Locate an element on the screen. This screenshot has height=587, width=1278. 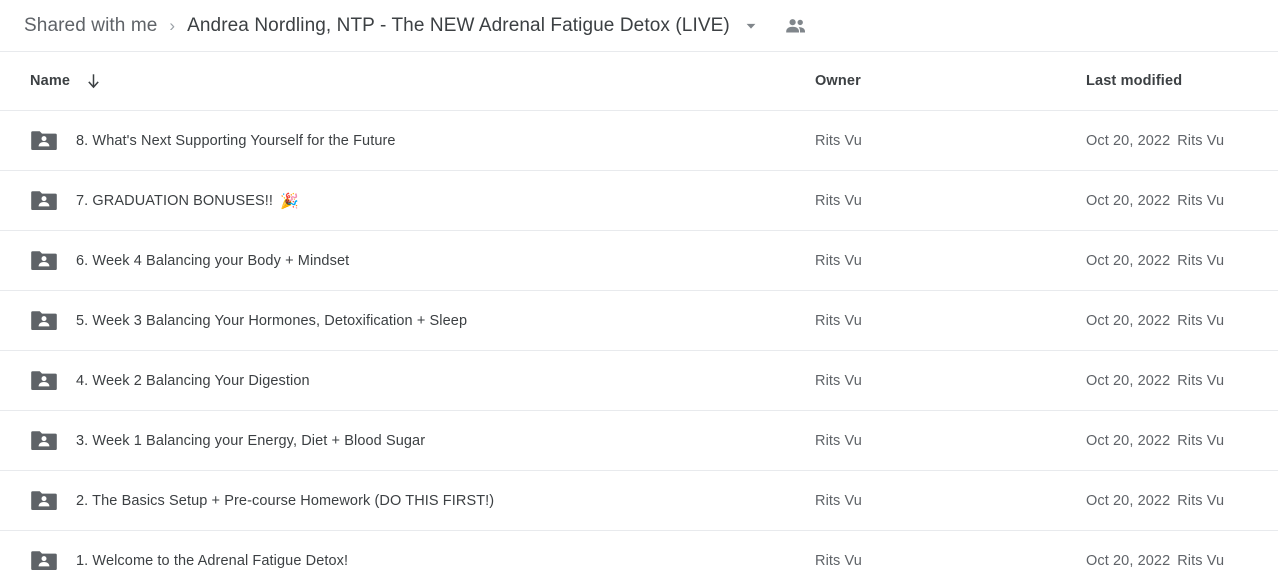
chevron-down-icon is located at coordinates (751, 26).